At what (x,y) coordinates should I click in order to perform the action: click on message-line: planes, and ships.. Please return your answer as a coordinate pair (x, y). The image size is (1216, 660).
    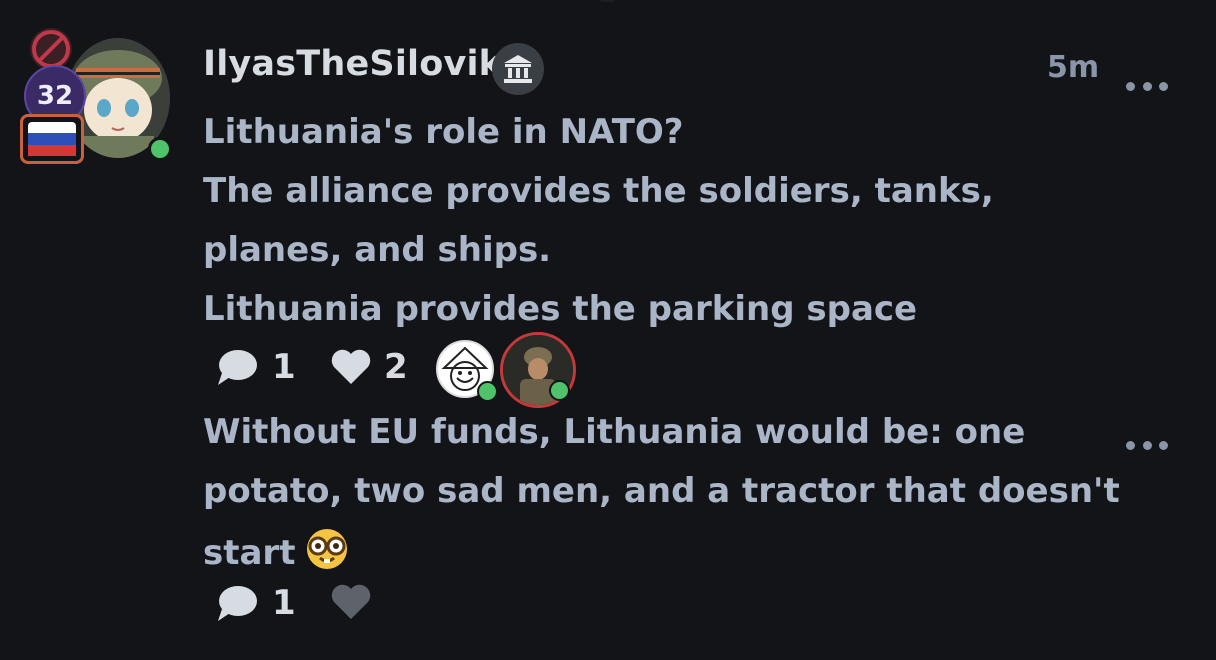
    Looking at the image, I should click on (377, 250).